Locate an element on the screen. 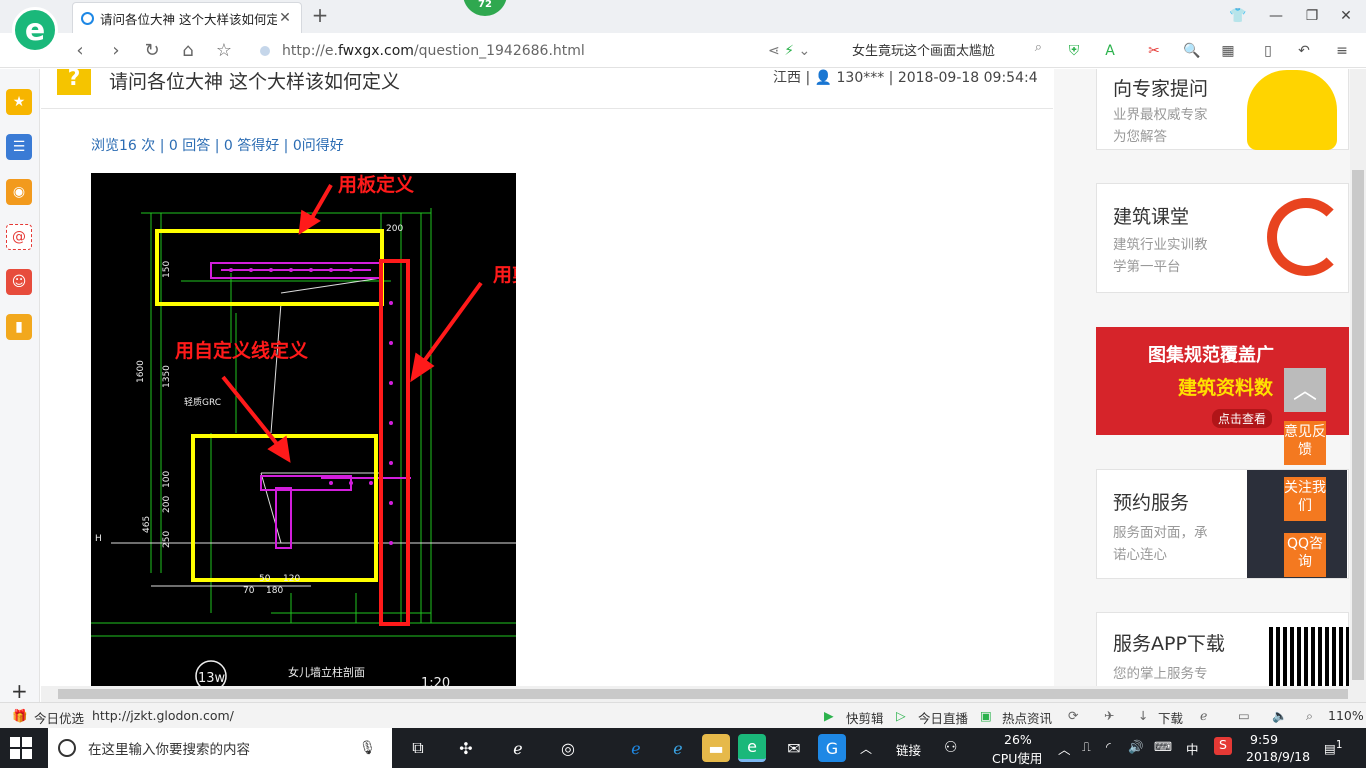  tab-close-icon: ✕ is located at coordinates (285, 18).